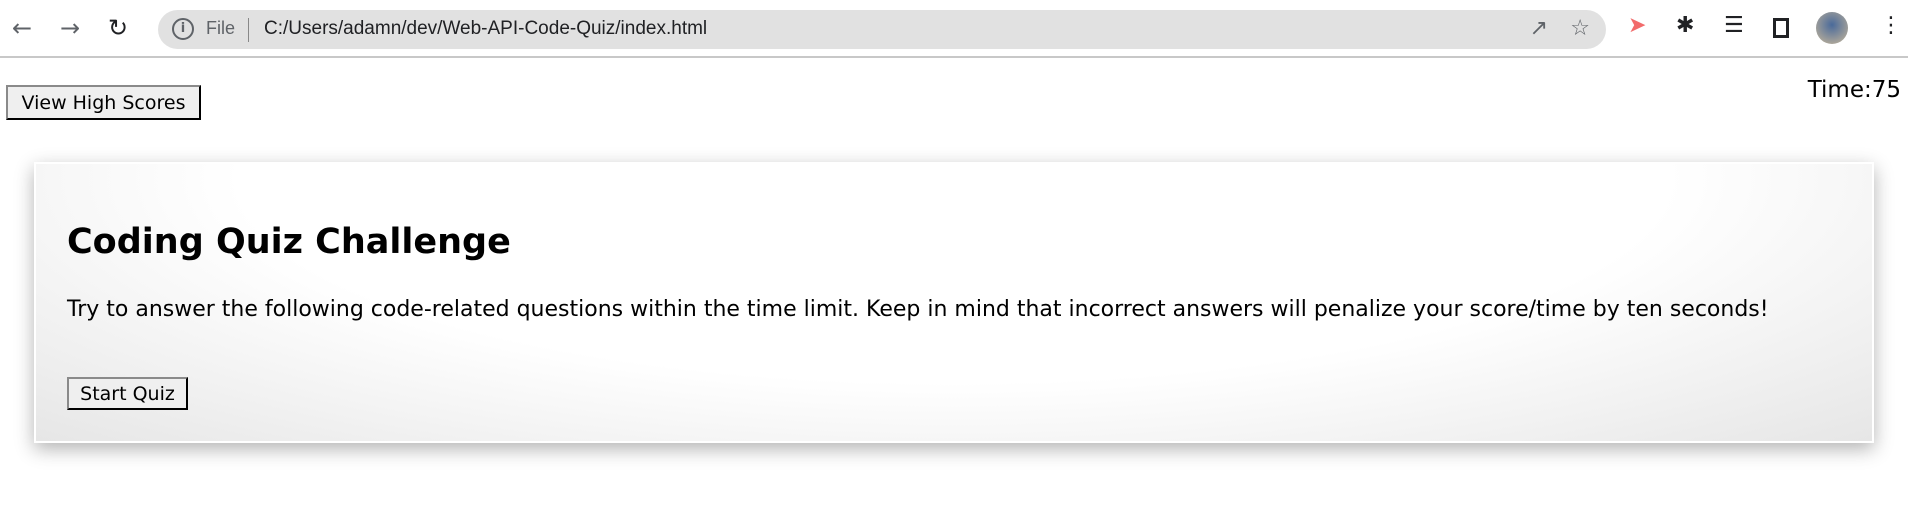 The width and height of the screenshot is (1908, 507). I want to click on side-panel-icon, so click(1781, 28).